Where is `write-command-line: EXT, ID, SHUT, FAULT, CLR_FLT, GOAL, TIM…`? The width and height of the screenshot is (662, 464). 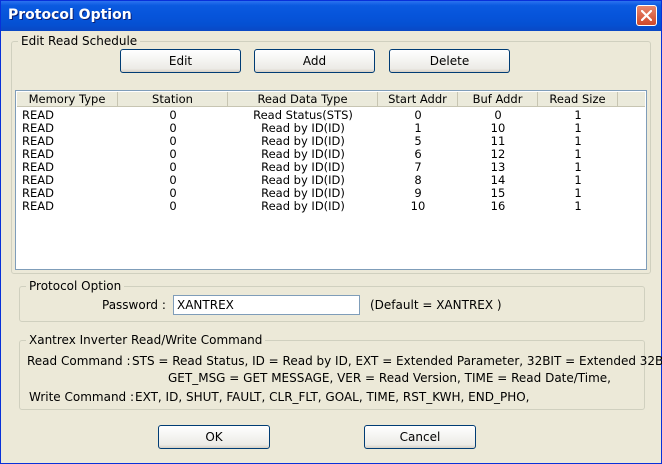 write-command-line: EXT, ID, SHUT, FAULT, CLR_FLT, GOAL, TIM… is located at coordinates (332, 397).